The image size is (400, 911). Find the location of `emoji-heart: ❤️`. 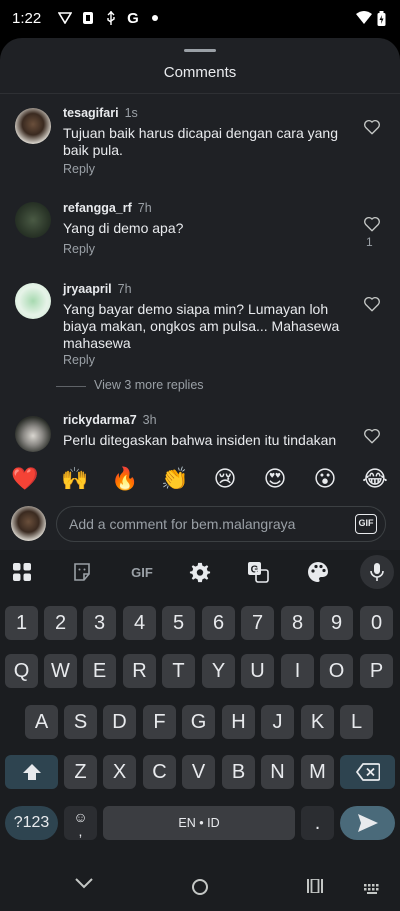

emoji-heart: ❤️ is located at coordinates (25, 479).